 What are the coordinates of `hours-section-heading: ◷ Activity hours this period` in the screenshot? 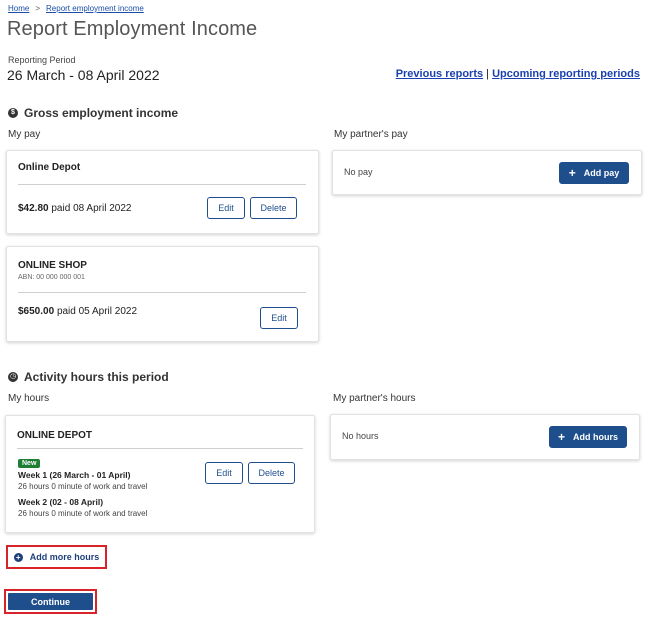 It's located at (88, 377).